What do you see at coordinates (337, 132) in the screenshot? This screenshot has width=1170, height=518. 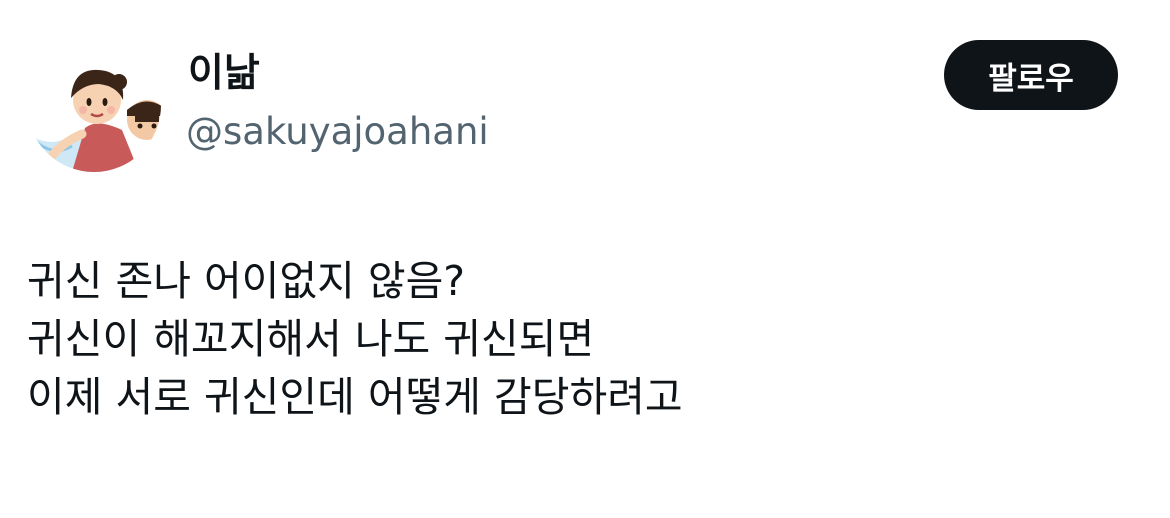 I see `user-handle: @sakuyajoahani` at bounding box center [337, 132].